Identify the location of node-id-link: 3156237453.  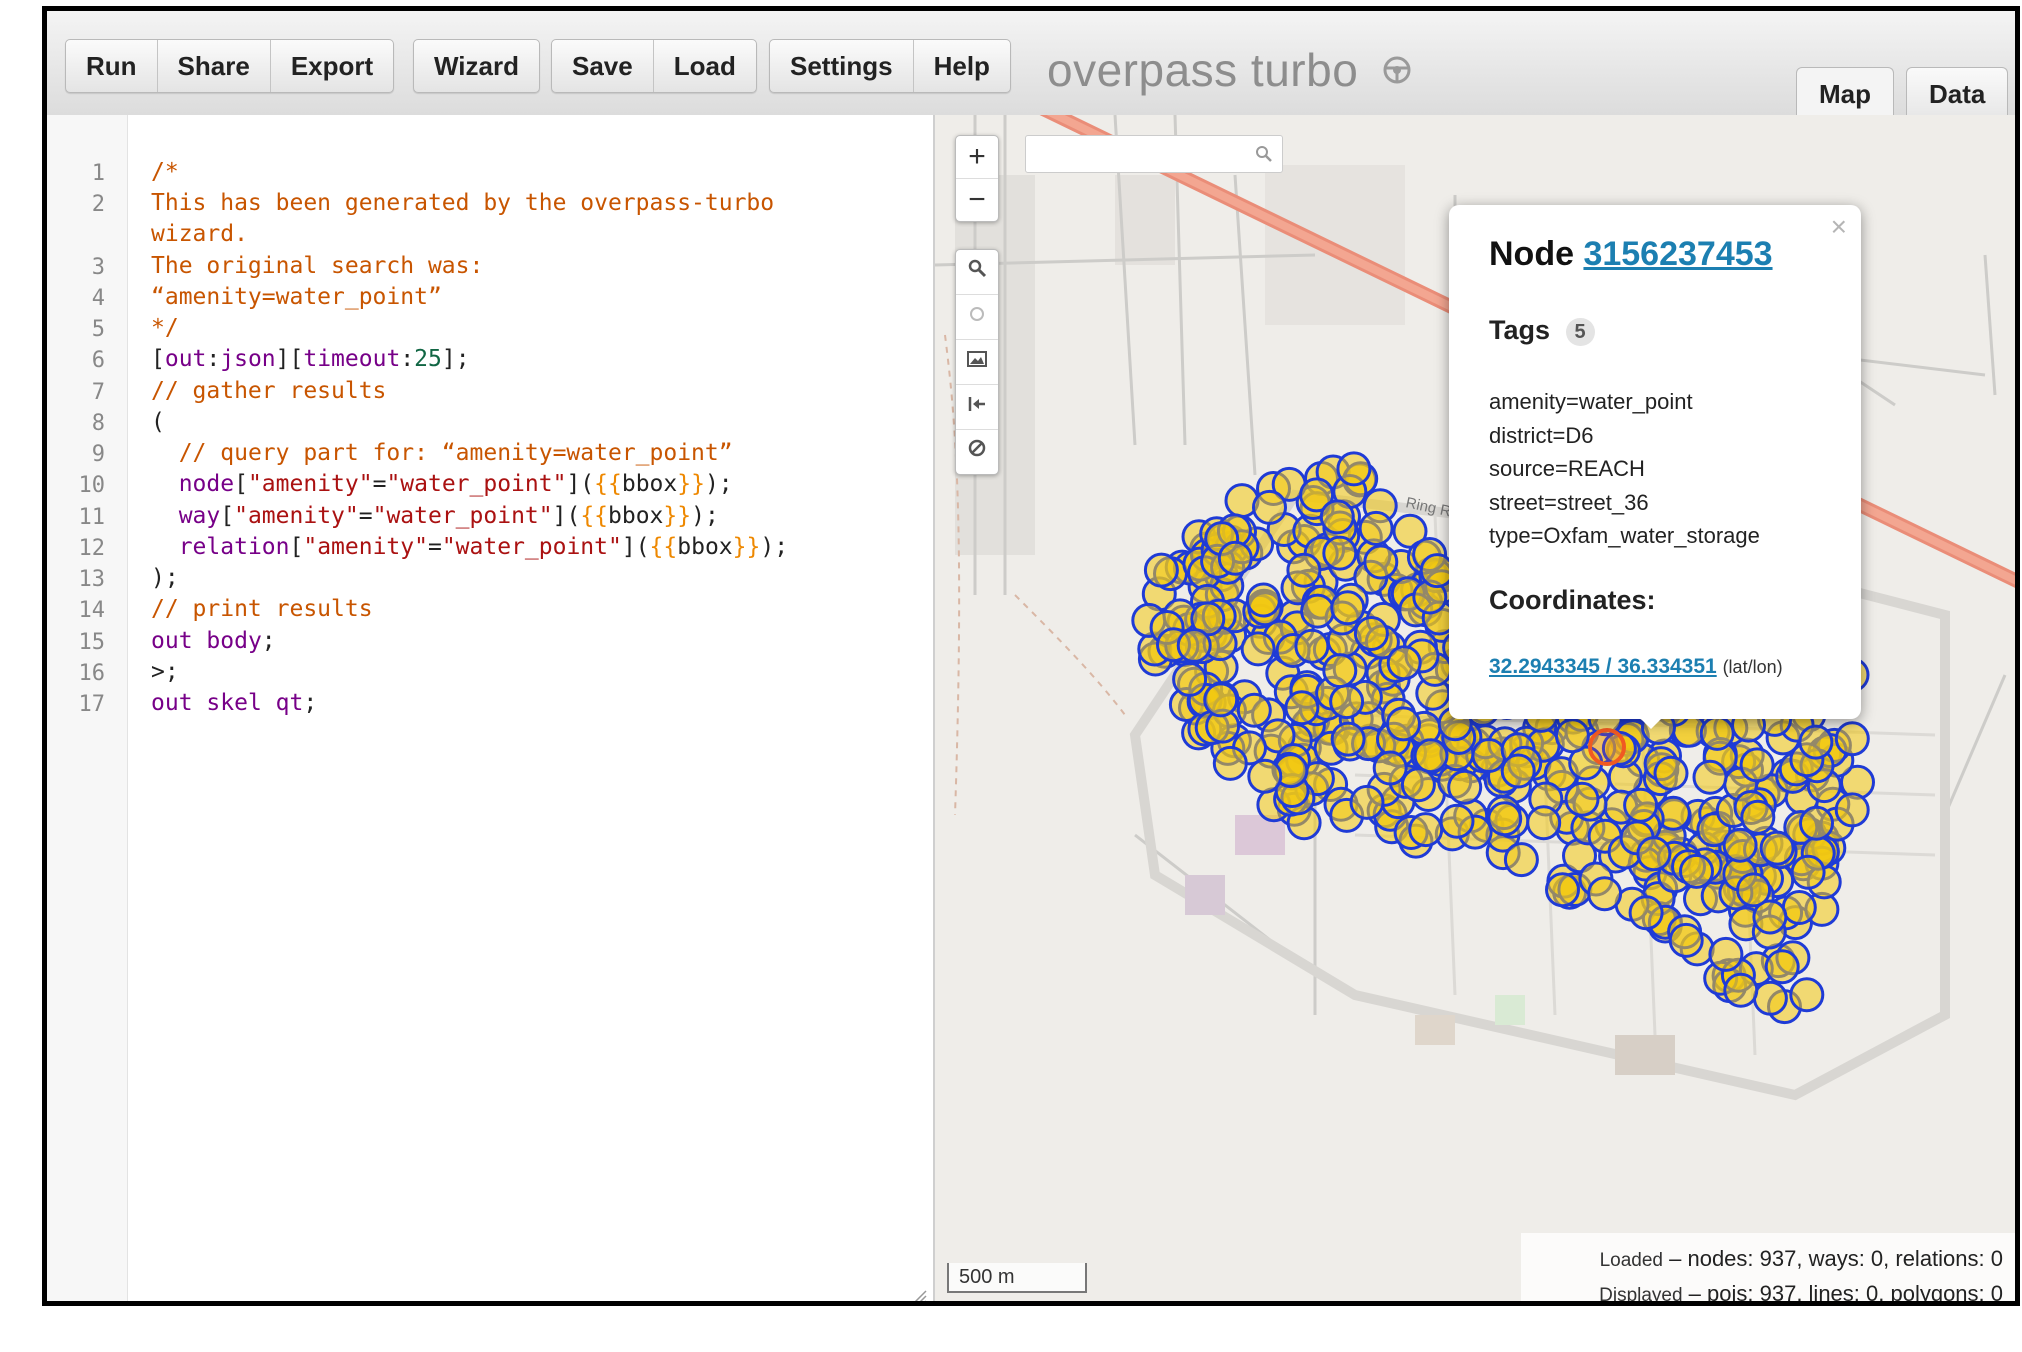
(1677, 254).